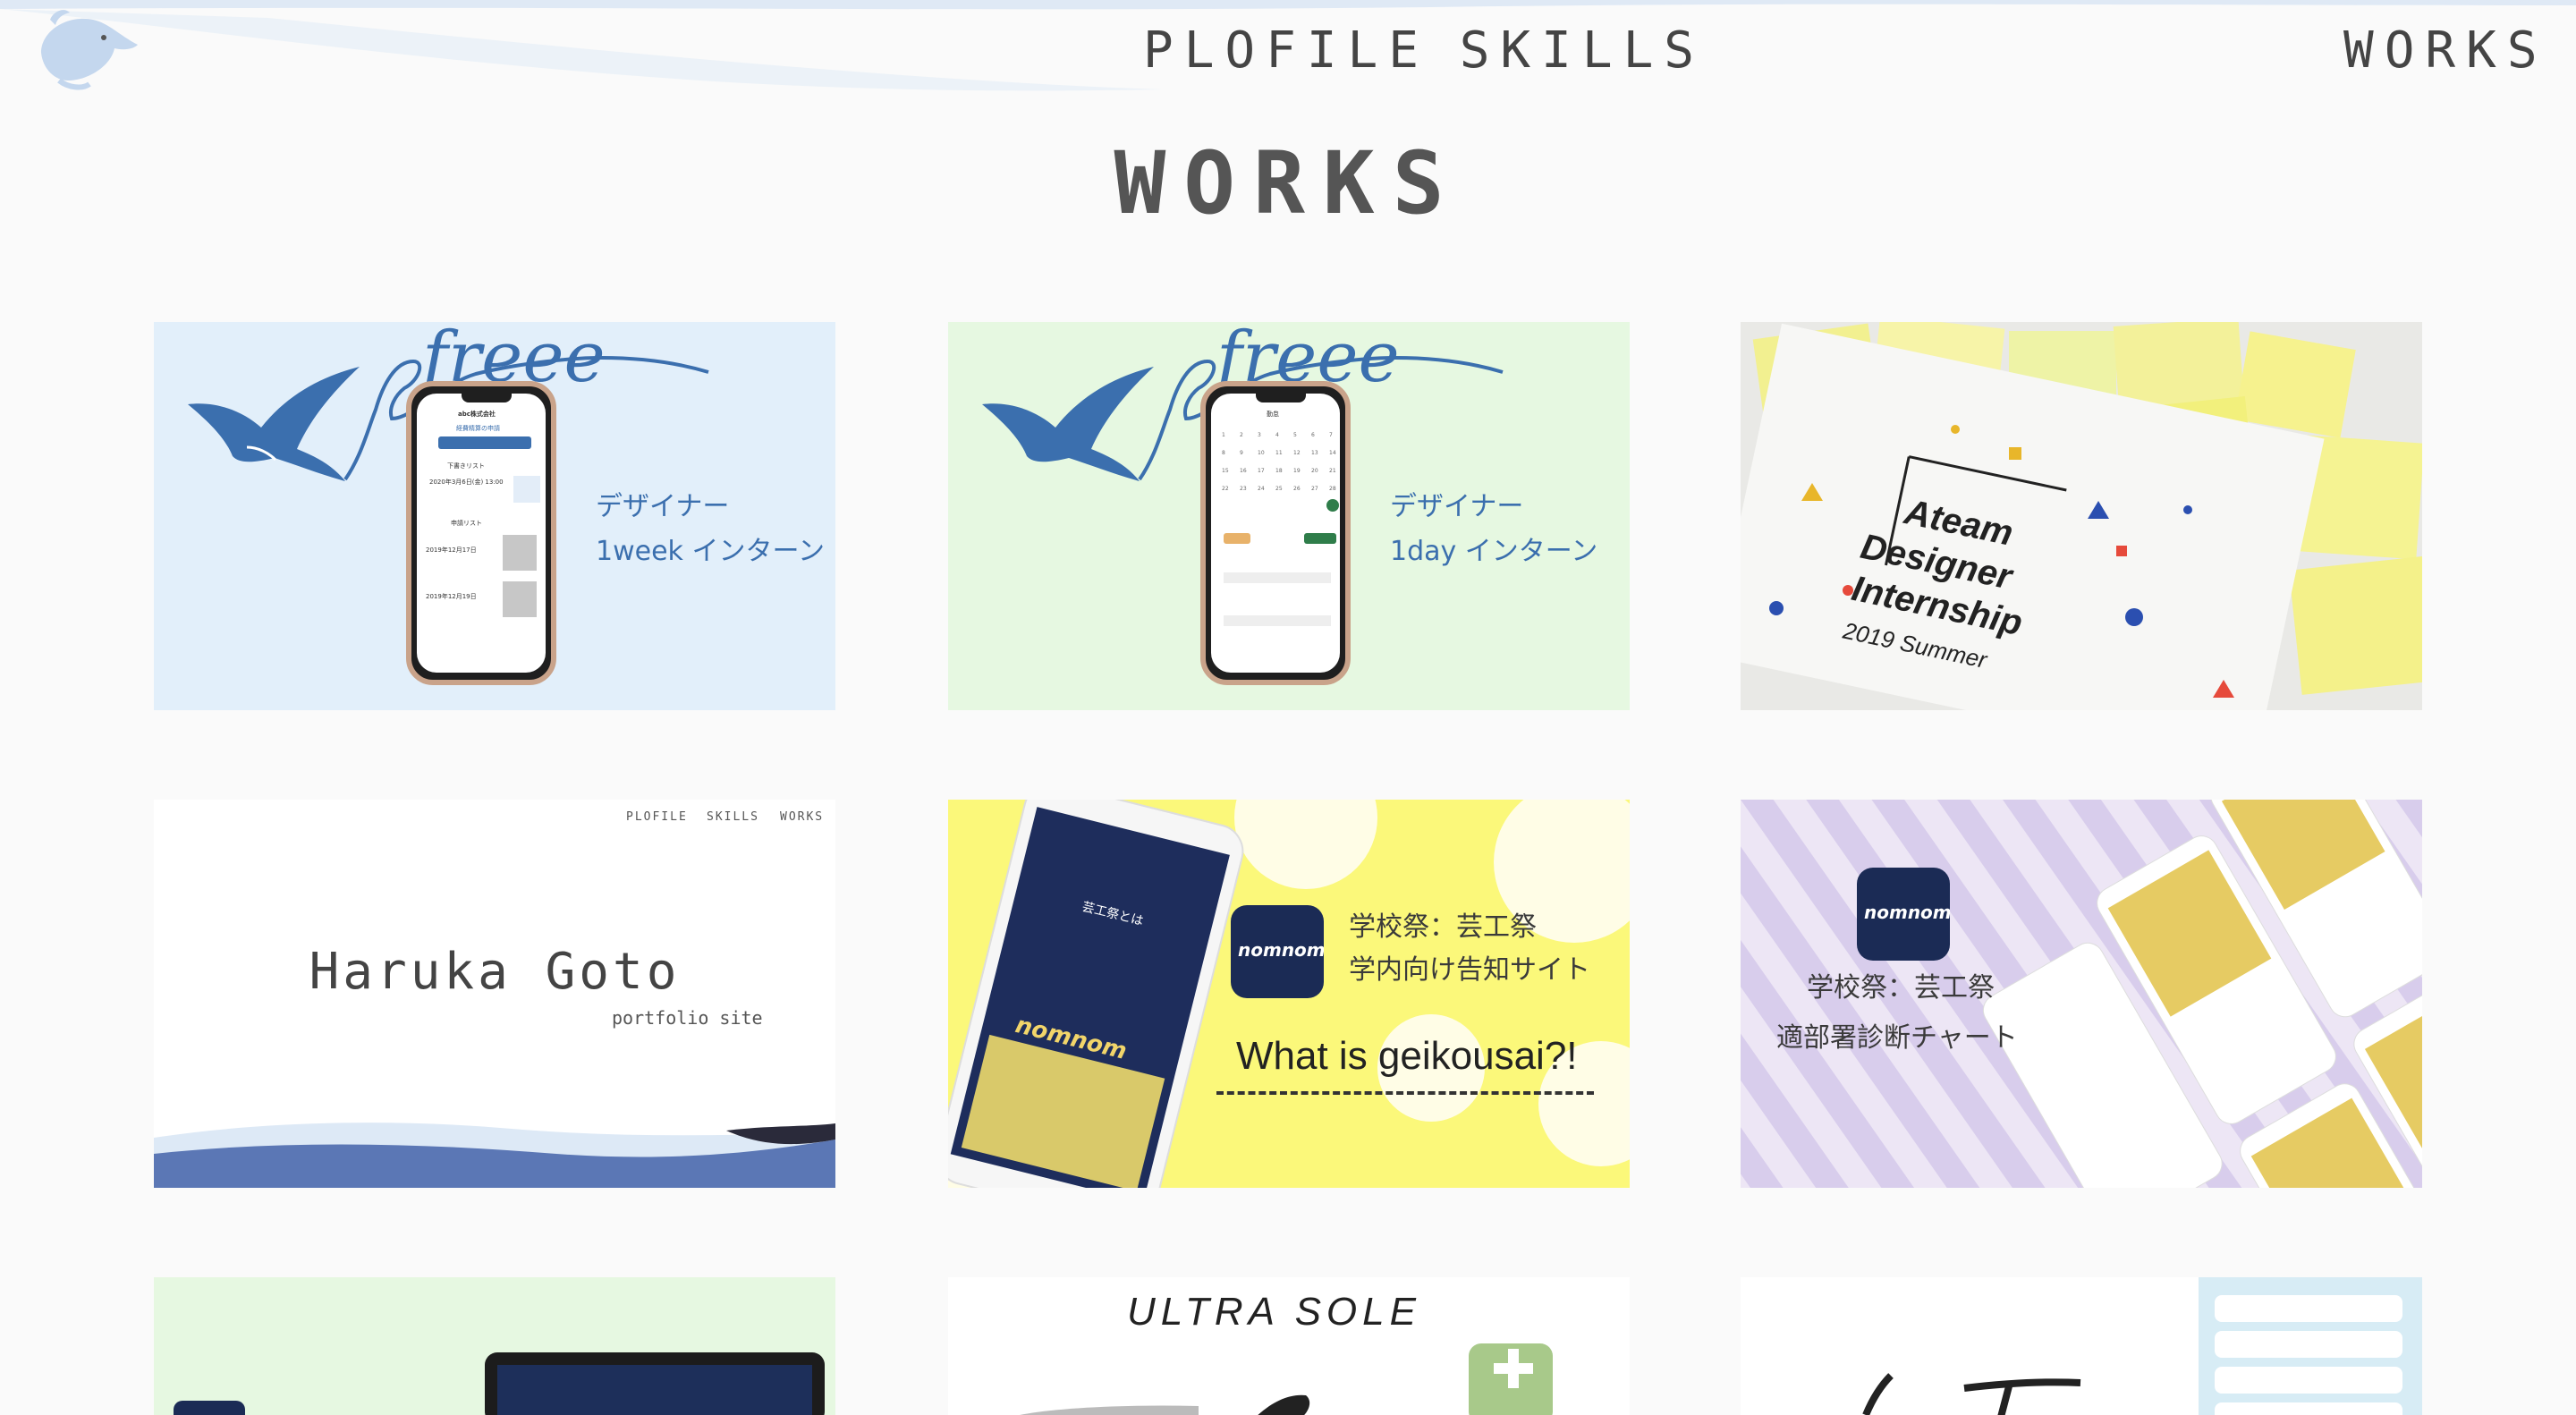  What do you see at coordinates (1332, 489) in the screenshot?
I see `svg-text: 28` at bounding box center [1332, 489].